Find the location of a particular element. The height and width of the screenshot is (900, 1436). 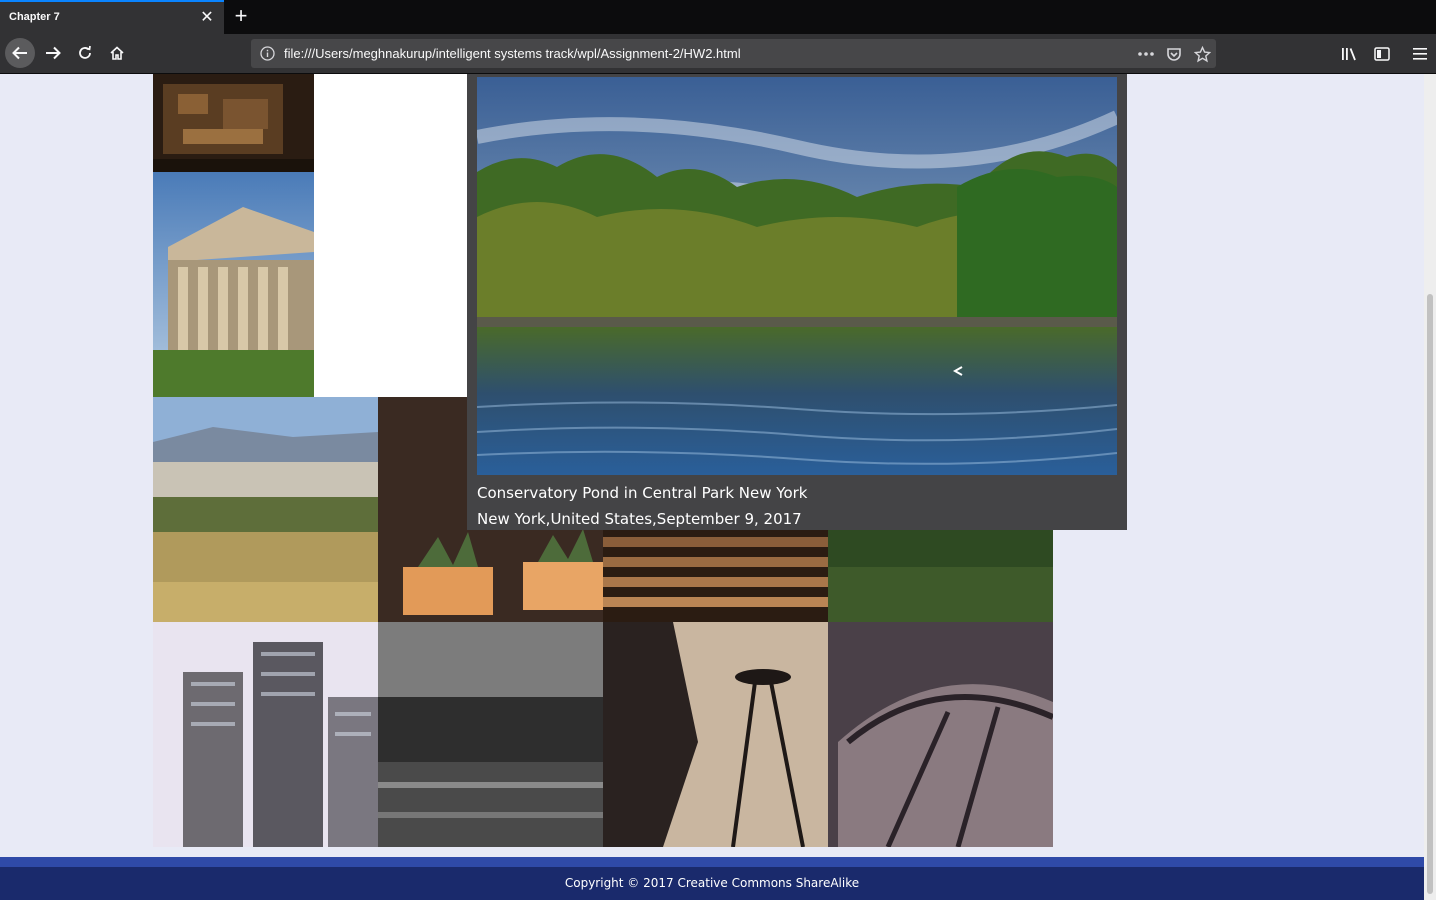

back-arrow-icon is located at coordinates (20, 53).